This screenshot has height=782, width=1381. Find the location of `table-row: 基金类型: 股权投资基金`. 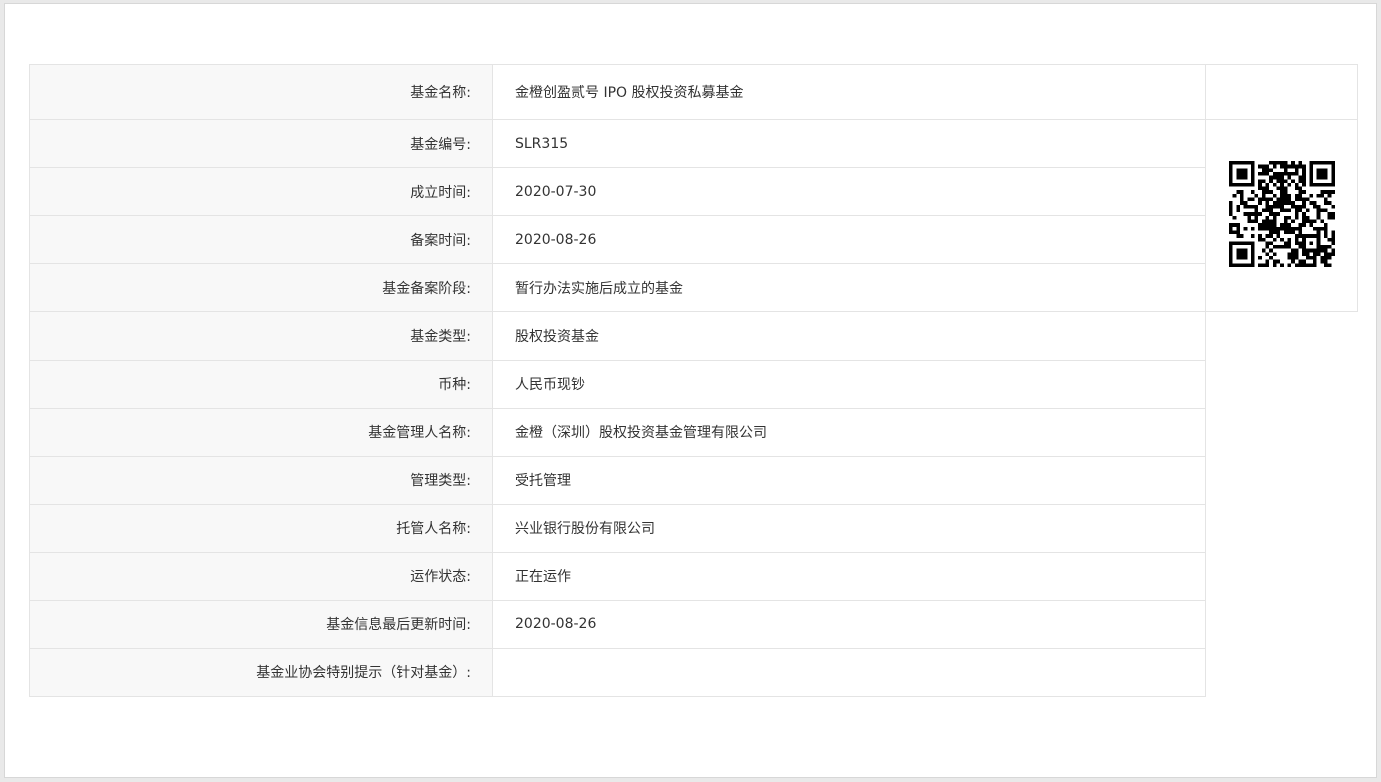

table-row: 基金类型: 股权投资基金 is located at coordinates (693, 336).